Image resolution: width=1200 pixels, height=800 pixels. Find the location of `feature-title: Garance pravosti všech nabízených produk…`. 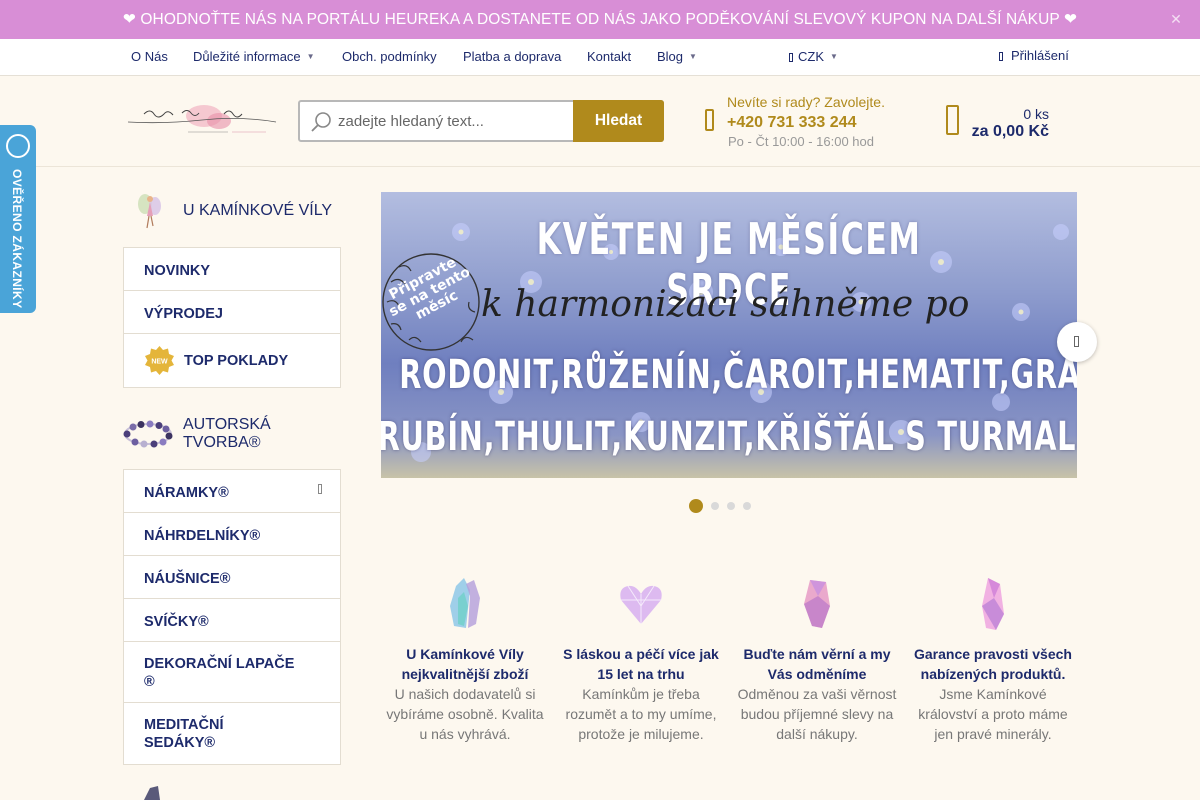

feature-title: Garance pravosti všech nabízených produk… is located at coordinates (993, 664).